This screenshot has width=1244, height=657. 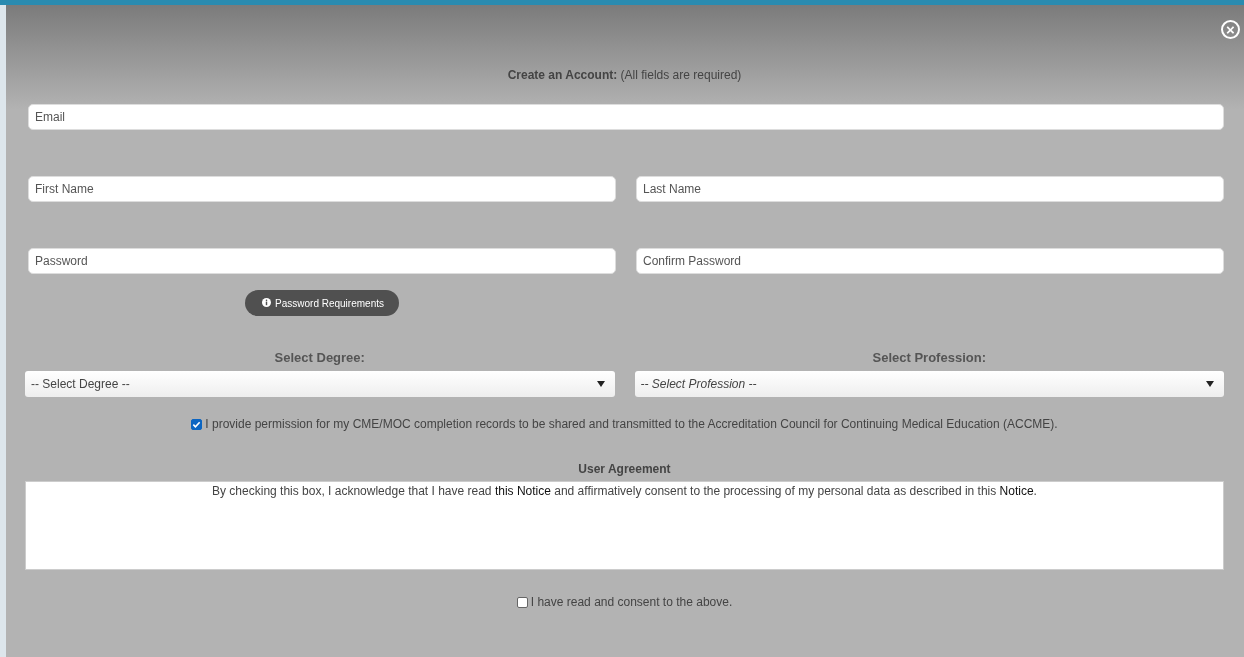 I want to click on agreement-text: By checking this box, I acknowledge that I have read this Notice and affirmatively consent to the processing of my personal data as described in this Notice., so click(x=624, y=491).